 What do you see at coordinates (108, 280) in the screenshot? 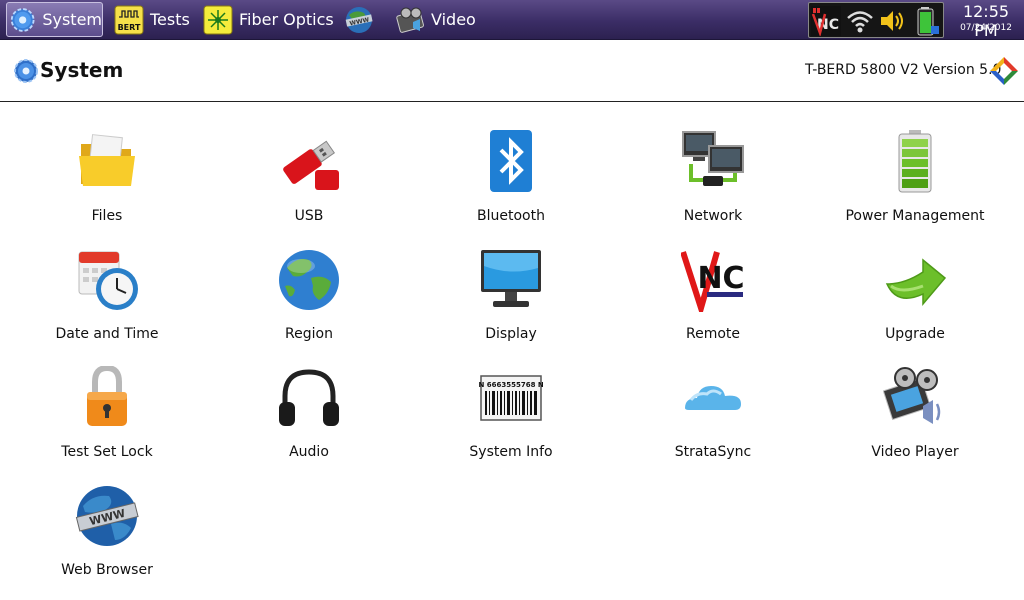
I see `calendar-clock-icon` at bounding box center [108, 280].